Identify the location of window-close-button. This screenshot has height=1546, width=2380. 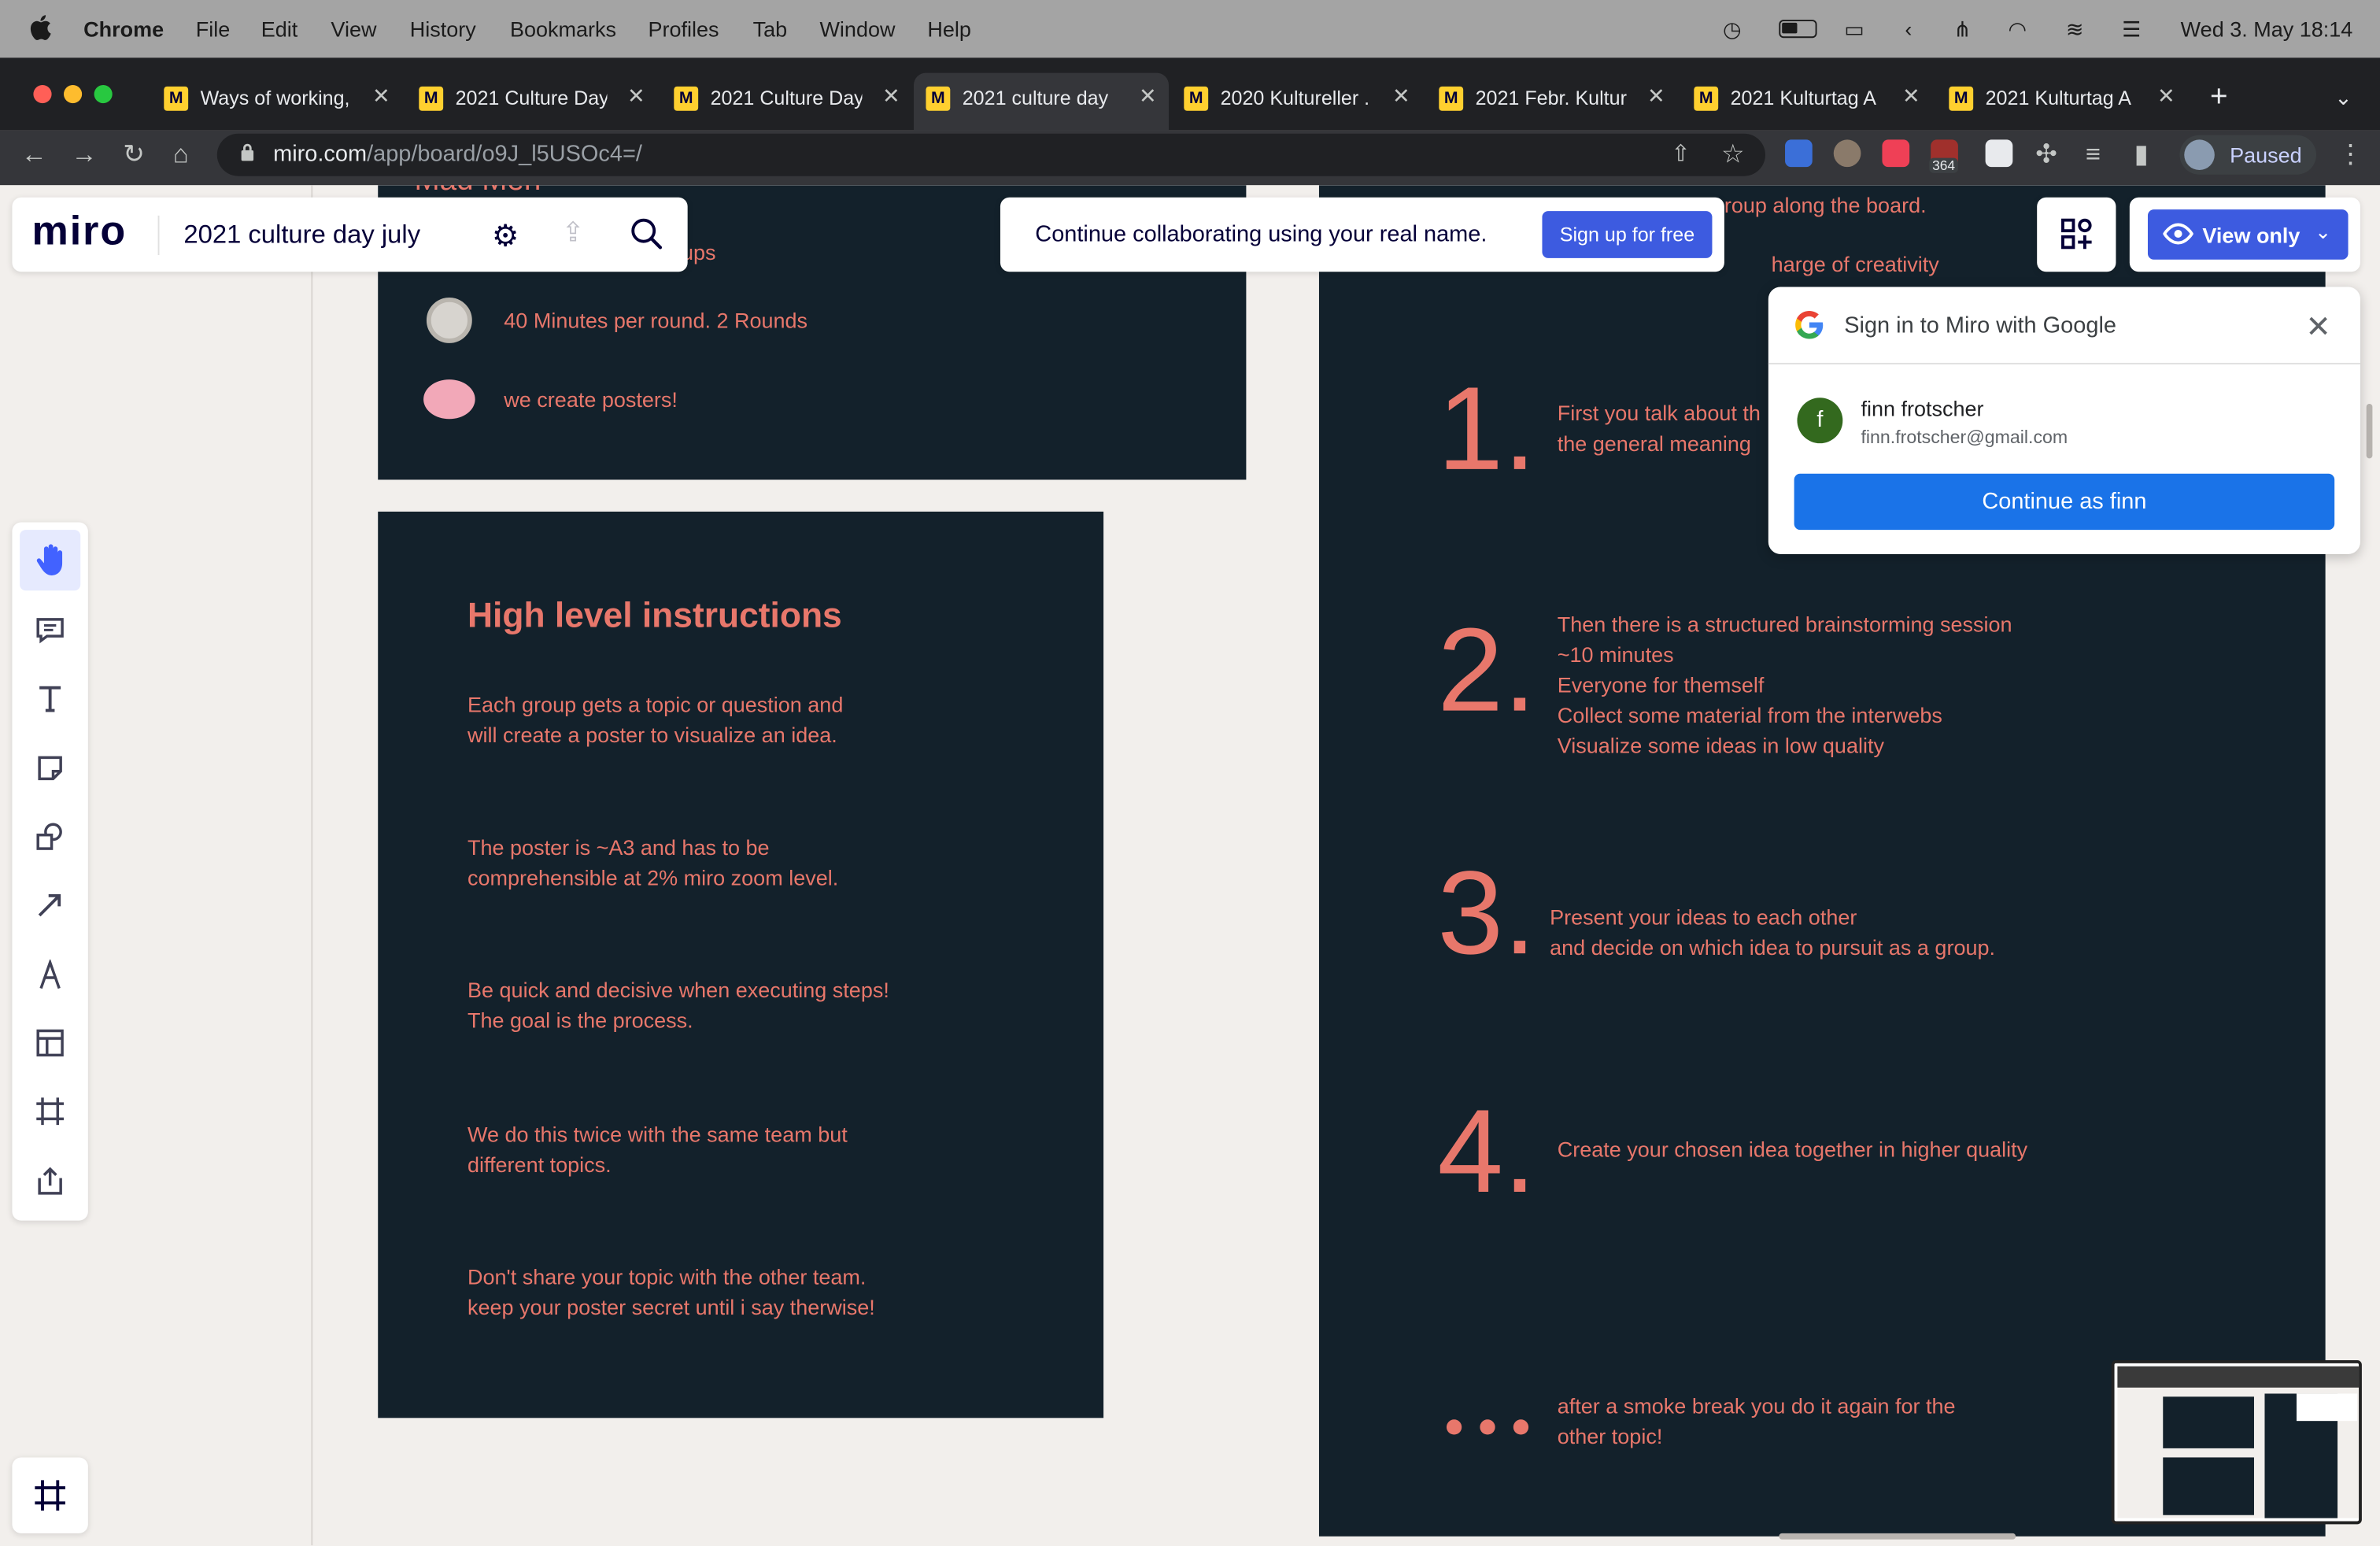
(42, 95).